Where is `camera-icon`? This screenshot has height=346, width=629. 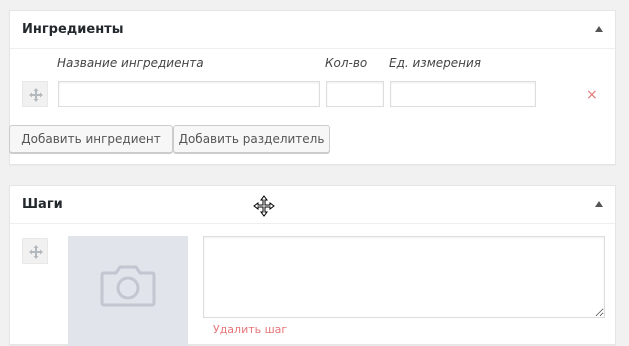 camera-icon is located at coordinates (128, 286).